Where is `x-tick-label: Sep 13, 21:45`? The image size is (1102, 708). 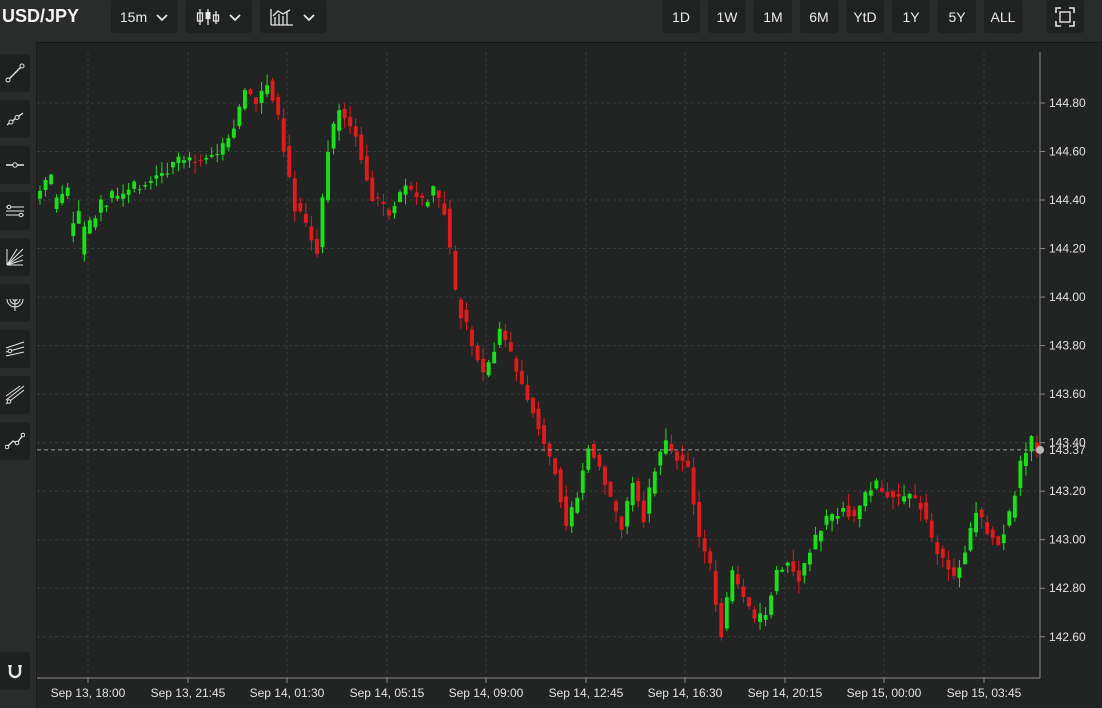 x-tick-label: Sep 13, 21:45 is located at coordinates (188, 693).